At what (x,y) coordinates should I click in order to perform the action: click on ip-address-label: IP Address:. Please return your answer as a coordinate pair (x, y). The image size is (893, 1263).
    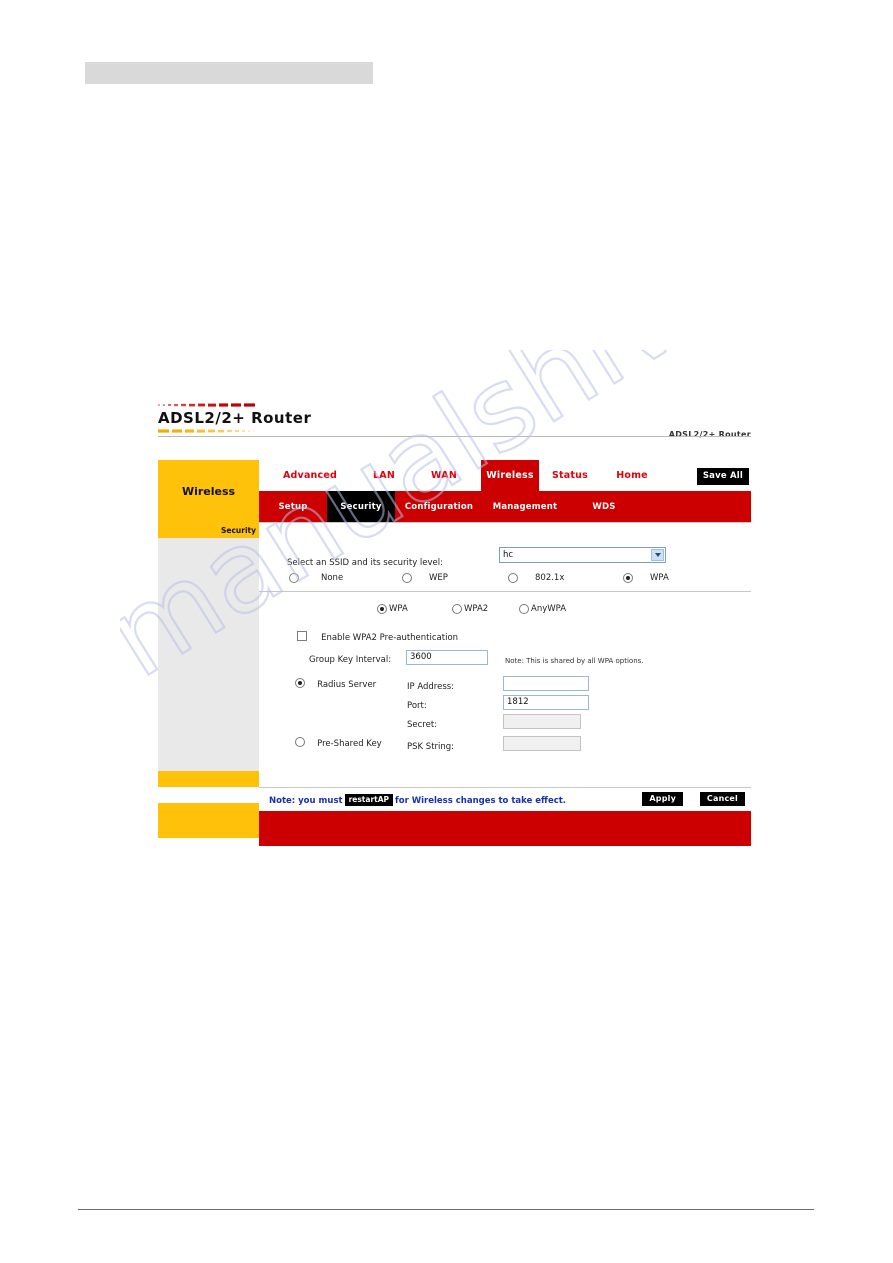
    Looking at the image, I should click on (431, 687).